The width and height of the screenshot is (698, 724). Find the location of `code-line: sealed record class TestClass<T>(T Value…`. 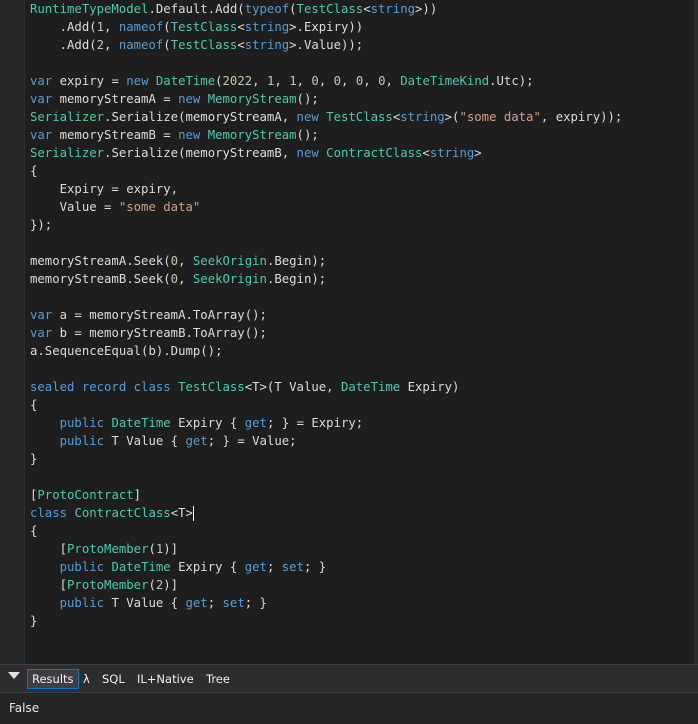

code-line: sealed record class TestClass<T>(T Value… is located at coordinates (360, 387).